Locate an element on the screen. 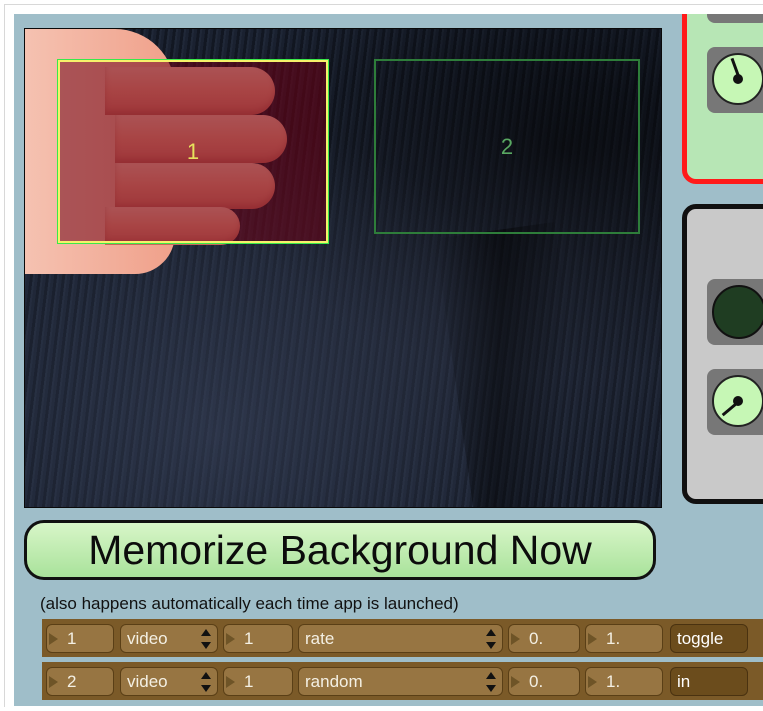  trigger-zone-1: 1 is located at coordinates (193, 151).